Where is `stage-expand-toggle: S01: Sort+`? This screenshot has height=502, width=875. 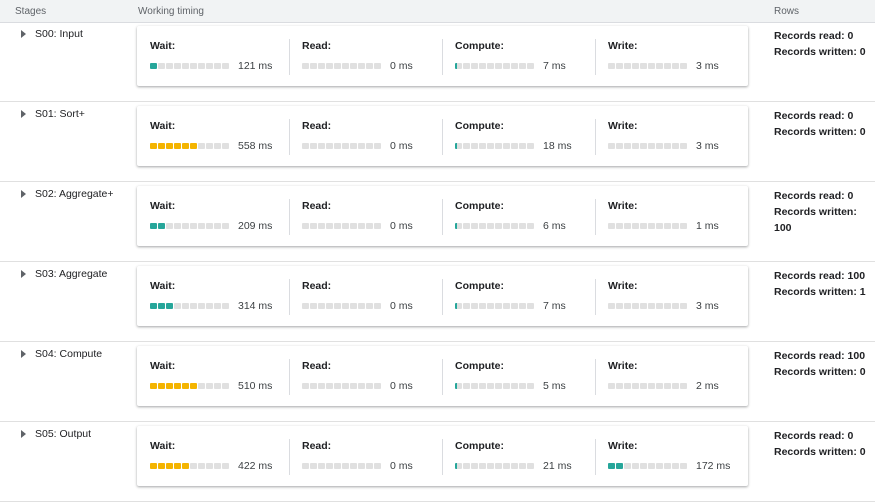 stage-expand-toggle: S01: Sort+ is located at coordinates (53, 114).